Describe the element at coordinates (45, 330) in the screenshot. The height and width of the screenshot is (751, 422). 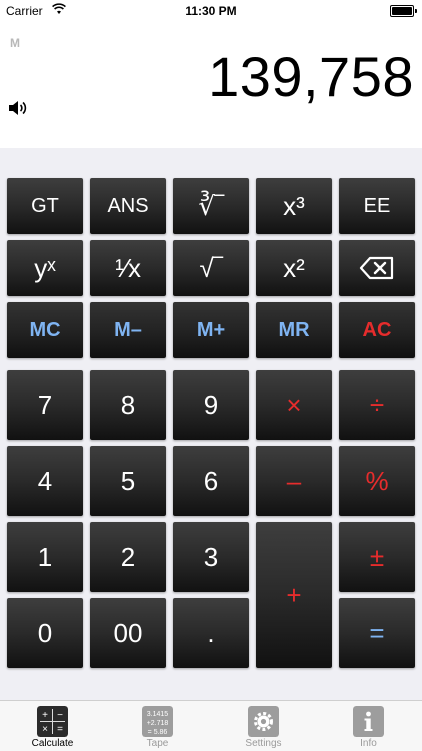
I see `mc-button: MC` at that location.